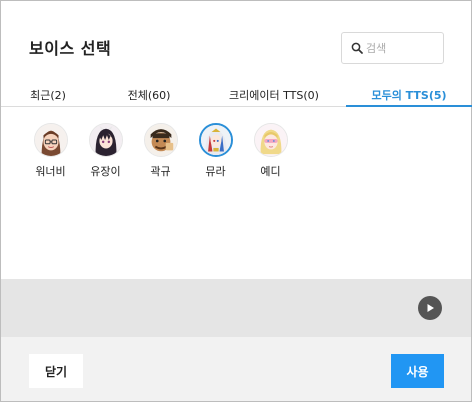  Describe the element at coordinates (236, 308) in the screenshot. I see `preview-player` at that location.